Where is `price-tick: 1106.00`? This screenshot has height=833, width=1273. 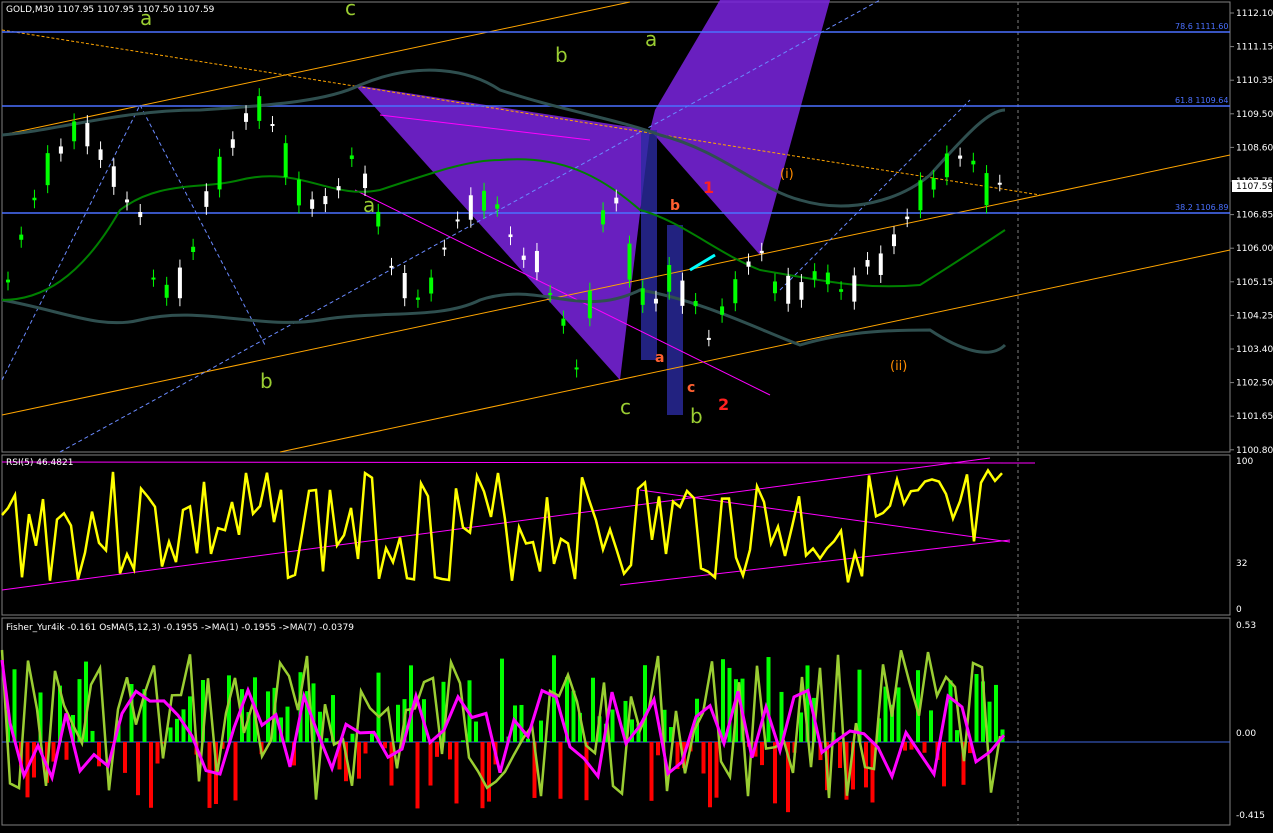 price-tick: 1106.00 is located at coordinates (1254, 249).